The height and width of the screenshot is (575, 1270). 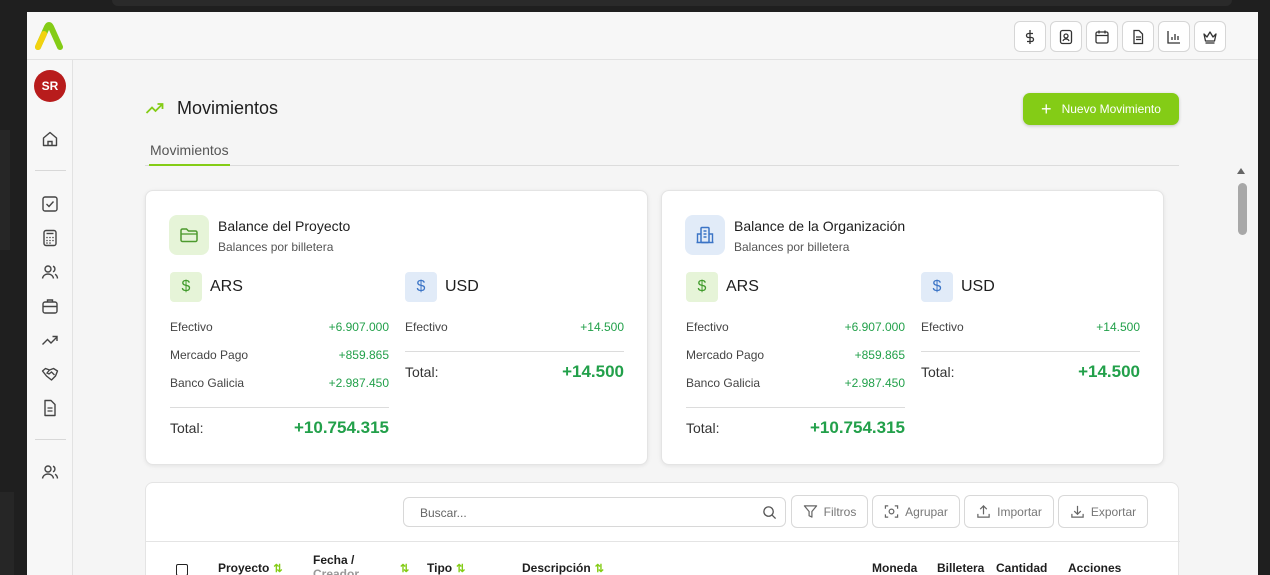 What do you see at coordinates (663, 541) in the screenshot?
I see `table-header-divider` at bounding box center [663, 541].